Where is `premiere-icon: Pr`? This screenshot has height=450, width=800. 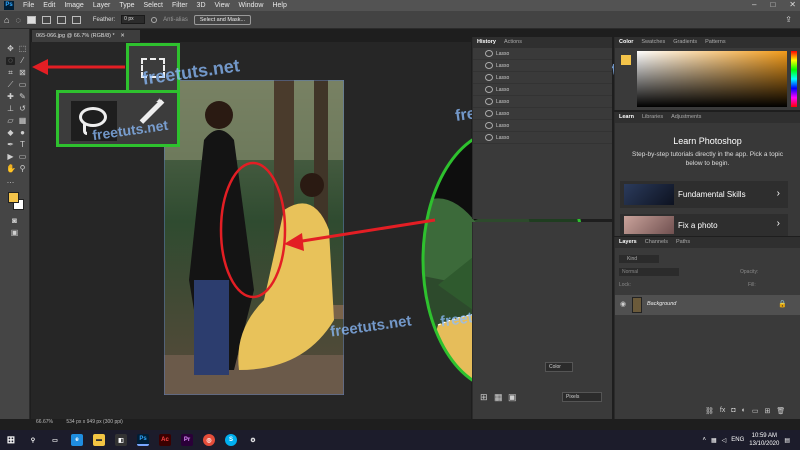 premiere-icon: Pr is located at coordinates (187, 440).